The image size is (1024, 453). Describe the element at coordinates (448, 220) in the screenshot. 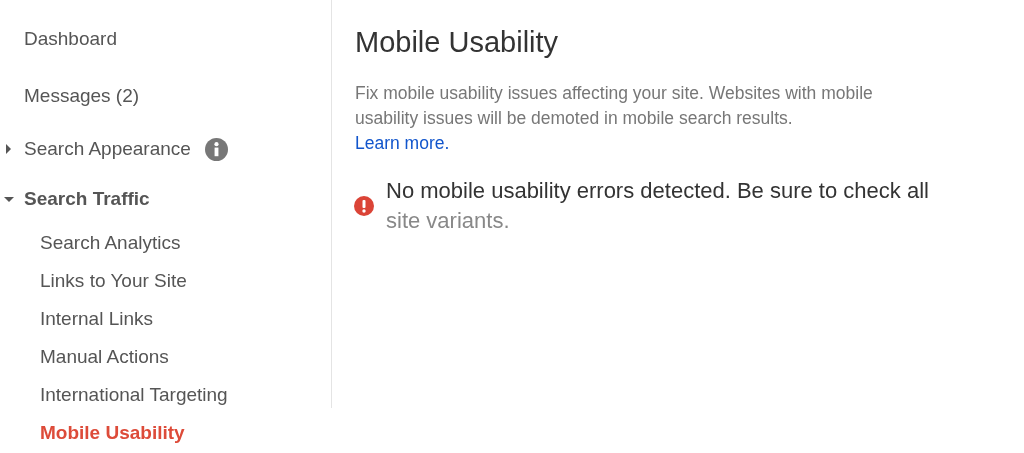

I see `site-variants-link: site variants.` at that location.